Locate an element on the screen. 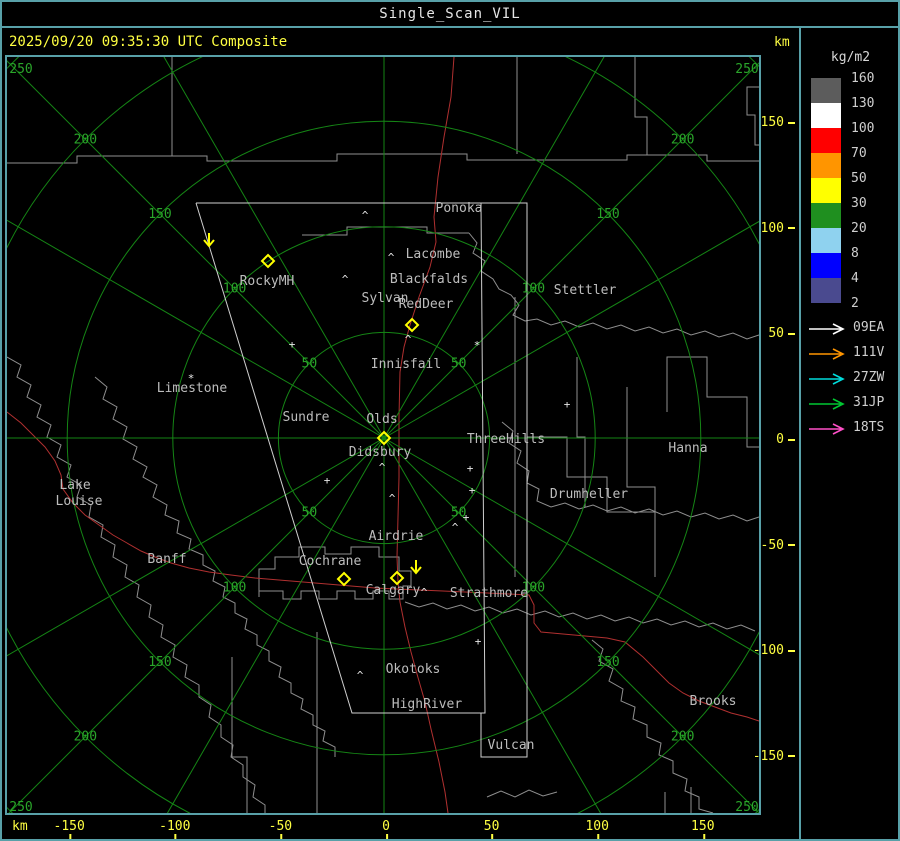 This screenshot has height=841, width=900. track-legend-row-31JP: 31JP is located at coordinates (851, 404).